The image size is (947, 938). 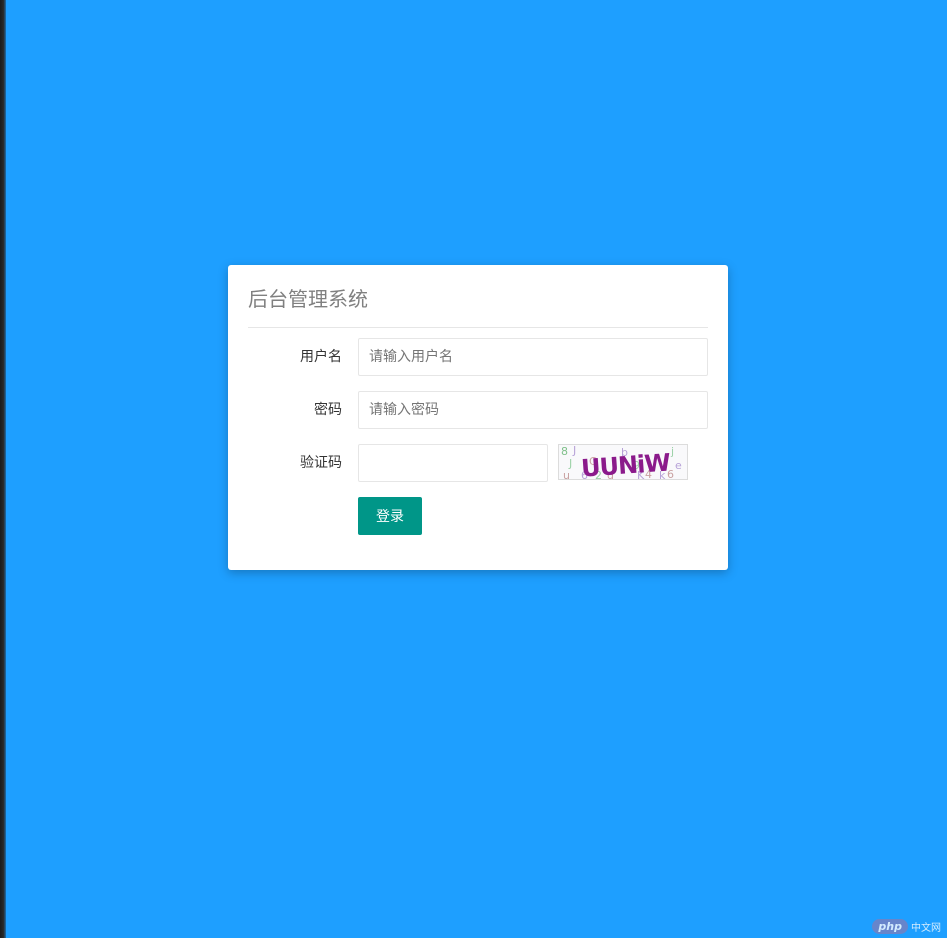 What do you see at coordinates (533, 357) in the screenshot?
I see `username-input` at bounding box center [533, 357].